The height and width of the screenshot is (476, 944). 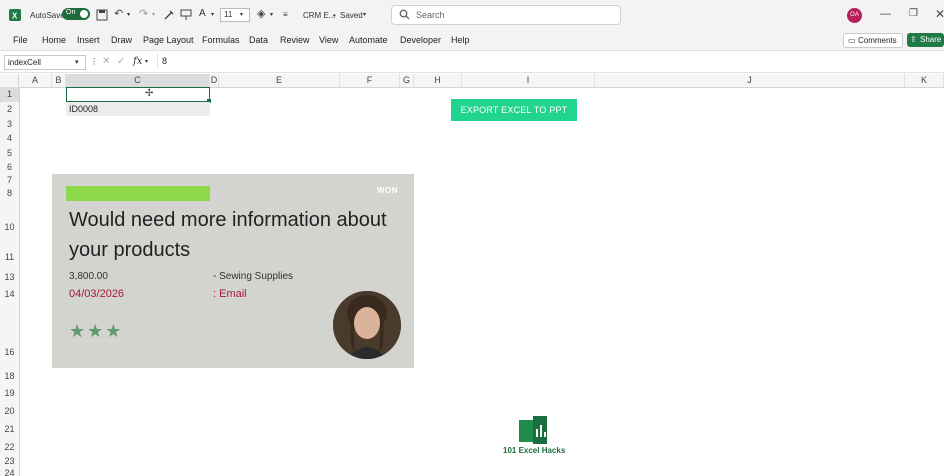 What do you see at coordinates (9, 257) in the screenshot?
I see `row-header-11: 11` at bounding box center [9, 257].